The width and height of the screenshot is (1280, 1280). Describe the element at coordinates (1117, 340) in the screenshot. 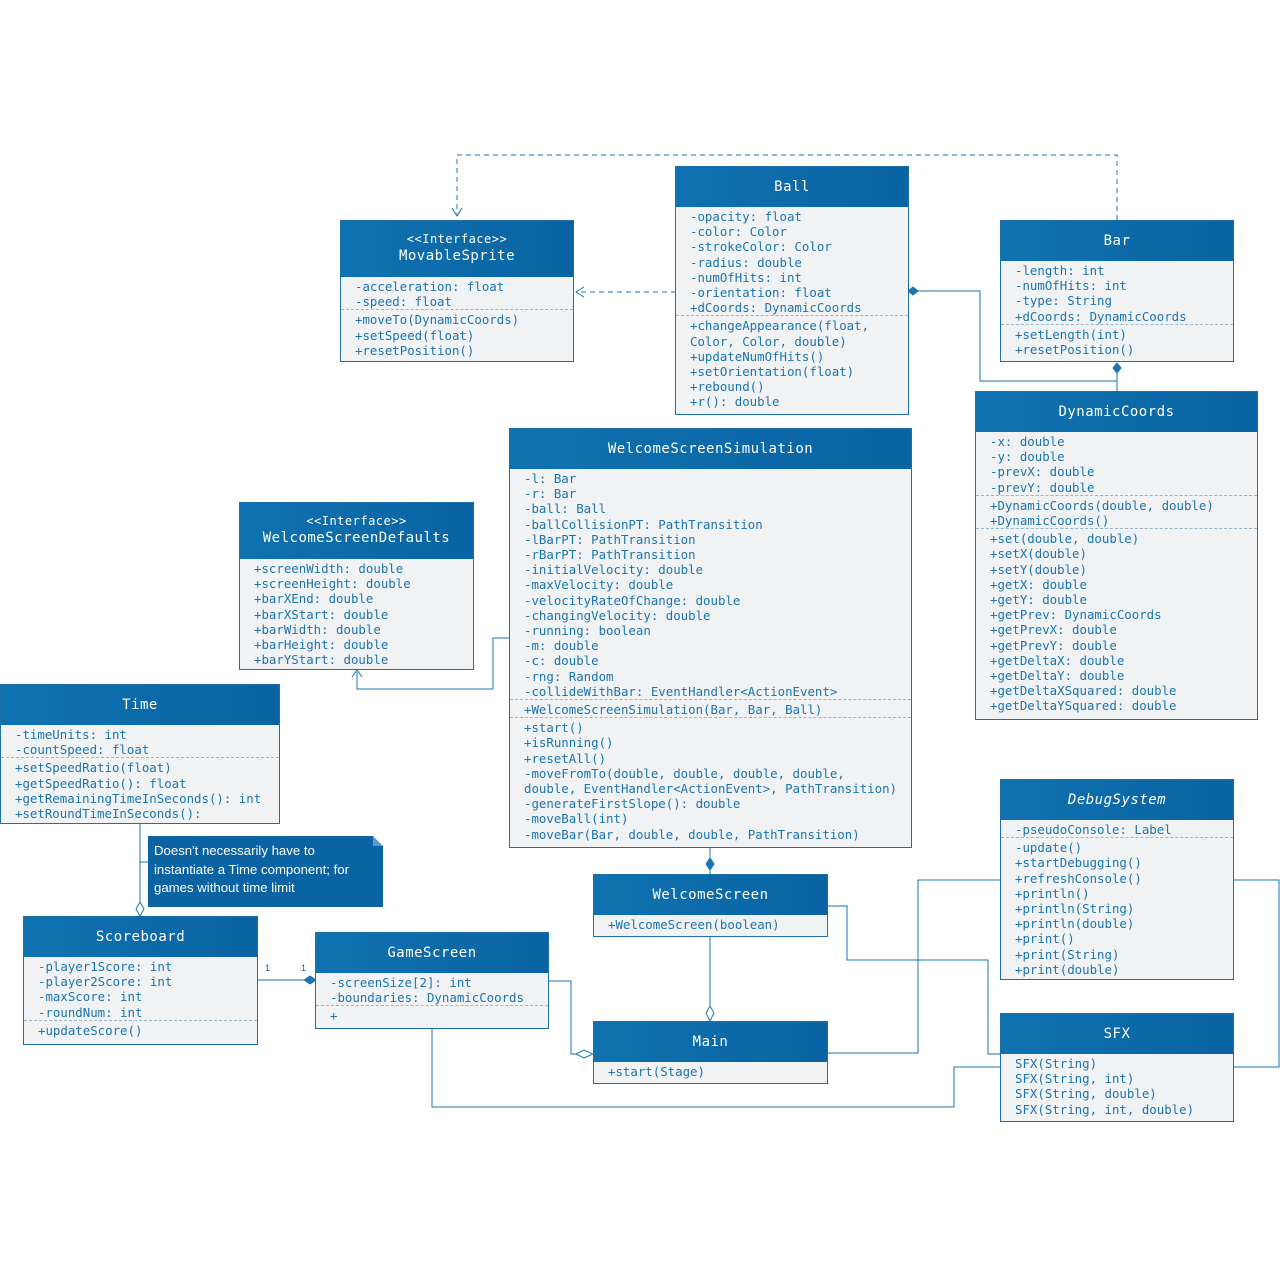

I see `methods-section: +setLength(int) +resetPosition()` at that location.